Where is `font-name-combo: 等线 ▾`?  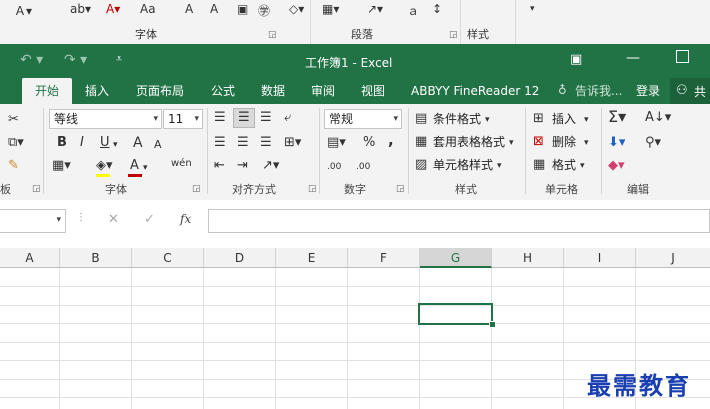 font-name-combo: 等线 ▾ is located at coordinates (105, 119).